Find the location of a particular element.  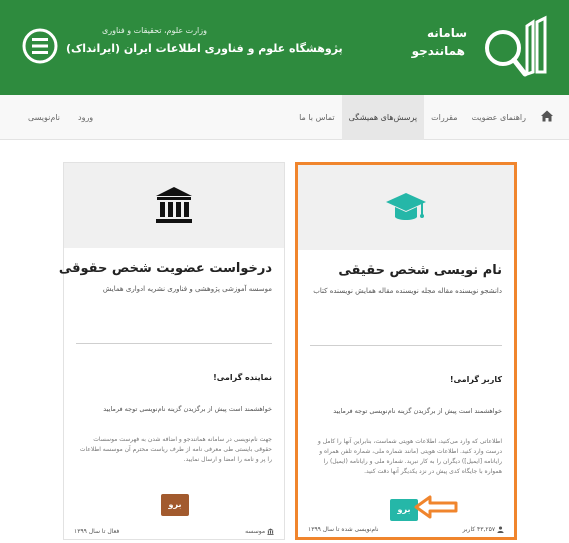

card-footer-count: ۴۳,۲۵۷ کاربر is located at coordinates (483, 529).